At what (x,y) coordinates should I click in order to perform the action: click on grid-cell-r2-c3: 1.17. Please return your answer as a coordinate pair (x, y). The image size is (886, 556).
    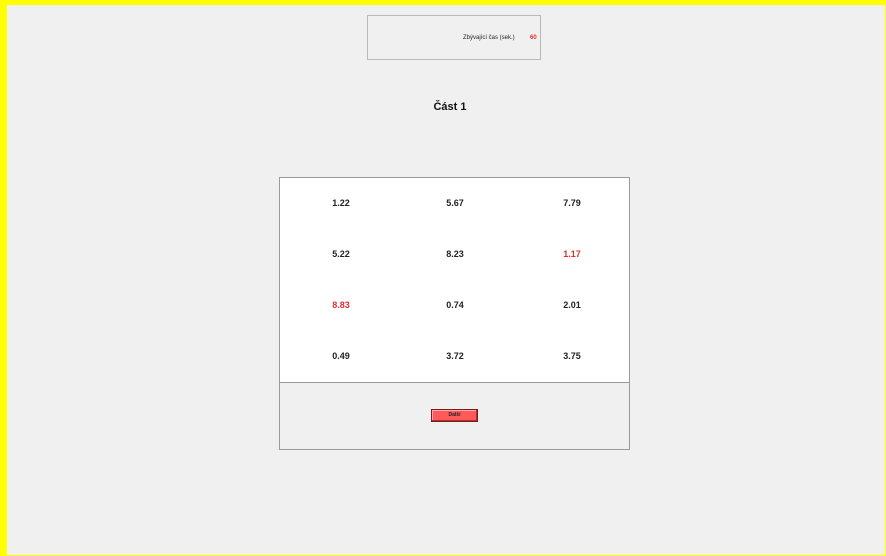
    Looking at the image, I should click on (572, 254).